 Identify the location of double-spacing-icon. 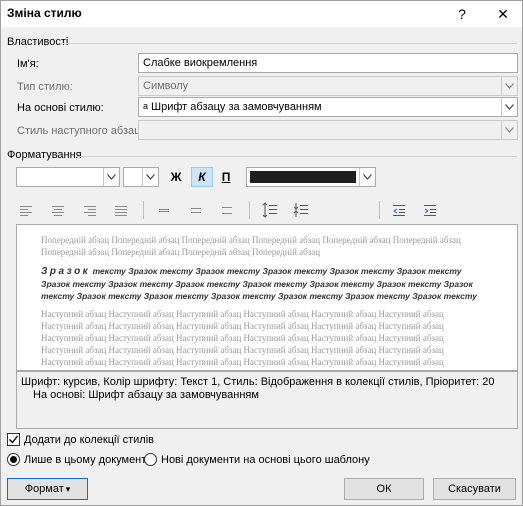
(227, 210).